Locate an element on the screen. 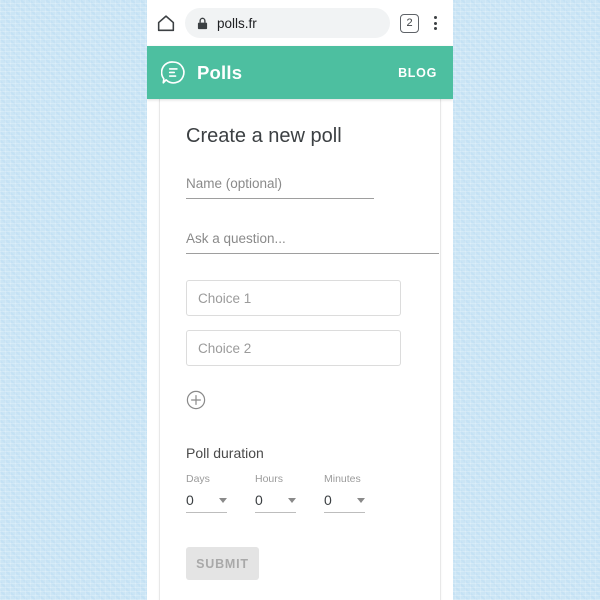 This screenshot has width=600, height=600. brand: Polls is located at coordinates (201, 72).